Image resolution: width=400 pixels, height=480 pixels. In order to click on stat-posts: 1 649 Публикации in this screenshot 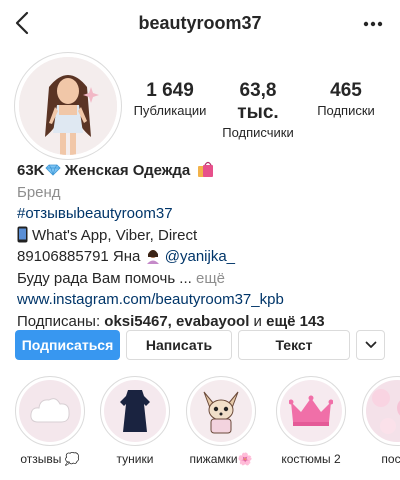, I will do `click(170, 110)`.